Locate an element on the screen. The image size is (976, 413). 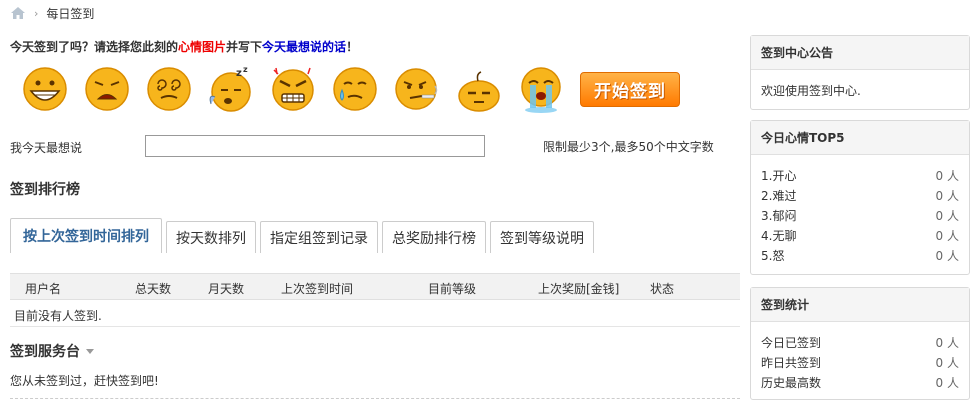
notice-title: 签到中心公告 is located at coordinates (860, 53).